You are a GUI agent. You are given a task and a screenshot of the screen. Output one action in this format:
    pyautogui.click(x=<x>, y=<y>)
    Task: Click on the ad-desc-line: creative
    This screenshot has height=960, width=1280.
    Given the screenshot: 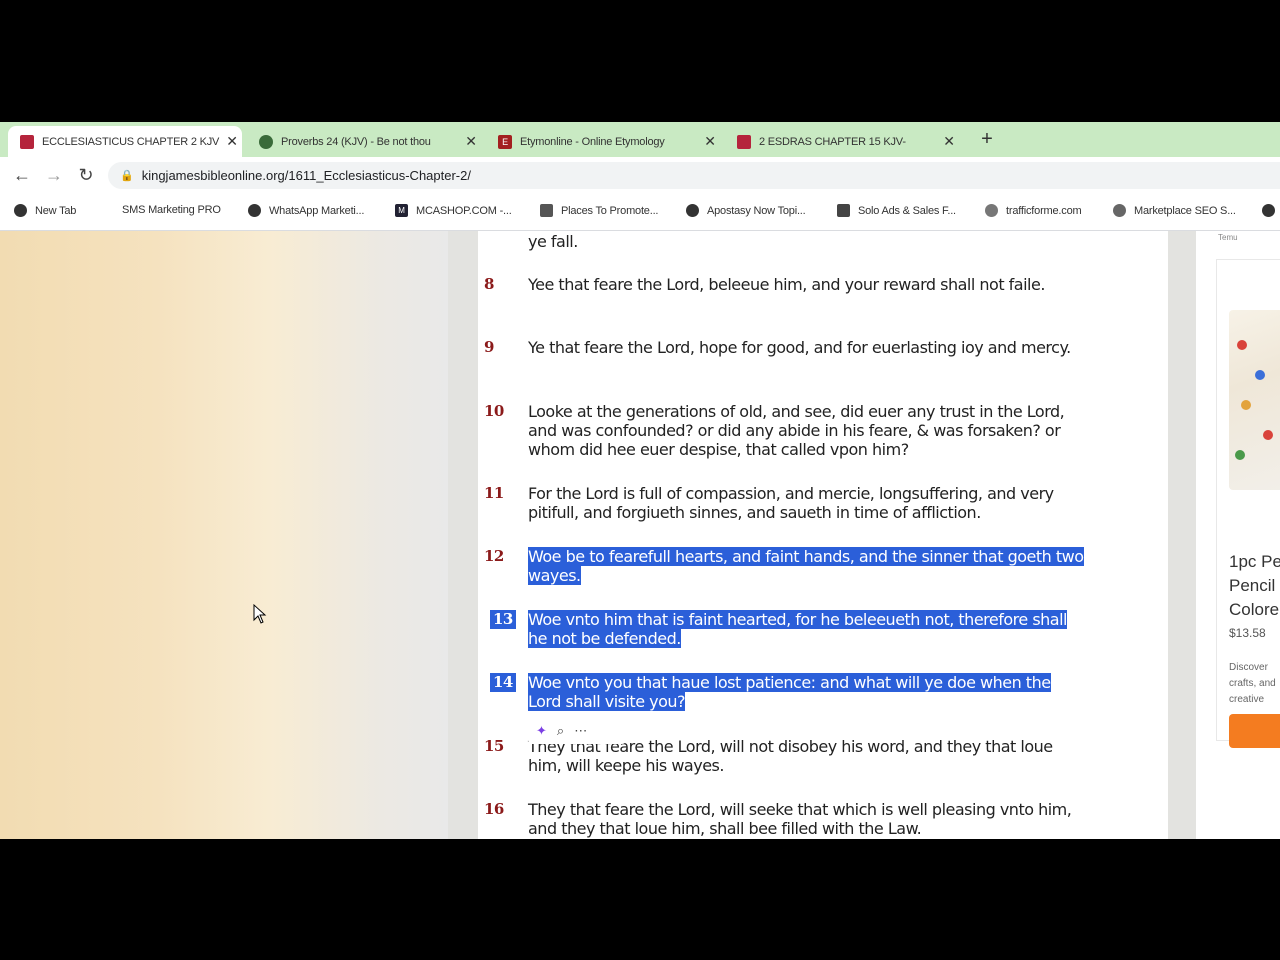 What is the action you would take?
    pyautogui.click(x=1247, y=699)
    